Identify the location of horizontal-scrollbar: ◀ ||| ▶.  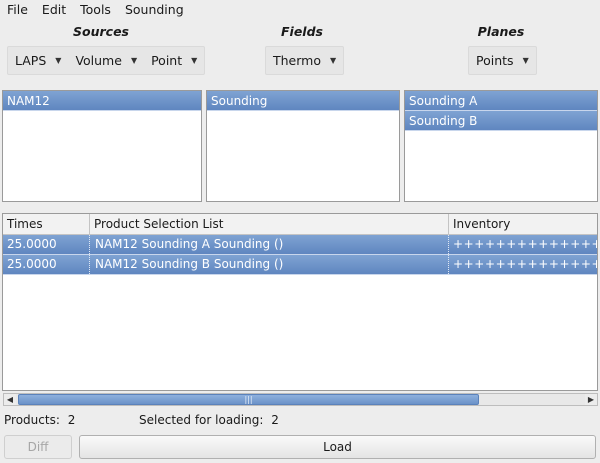
(300, 399).